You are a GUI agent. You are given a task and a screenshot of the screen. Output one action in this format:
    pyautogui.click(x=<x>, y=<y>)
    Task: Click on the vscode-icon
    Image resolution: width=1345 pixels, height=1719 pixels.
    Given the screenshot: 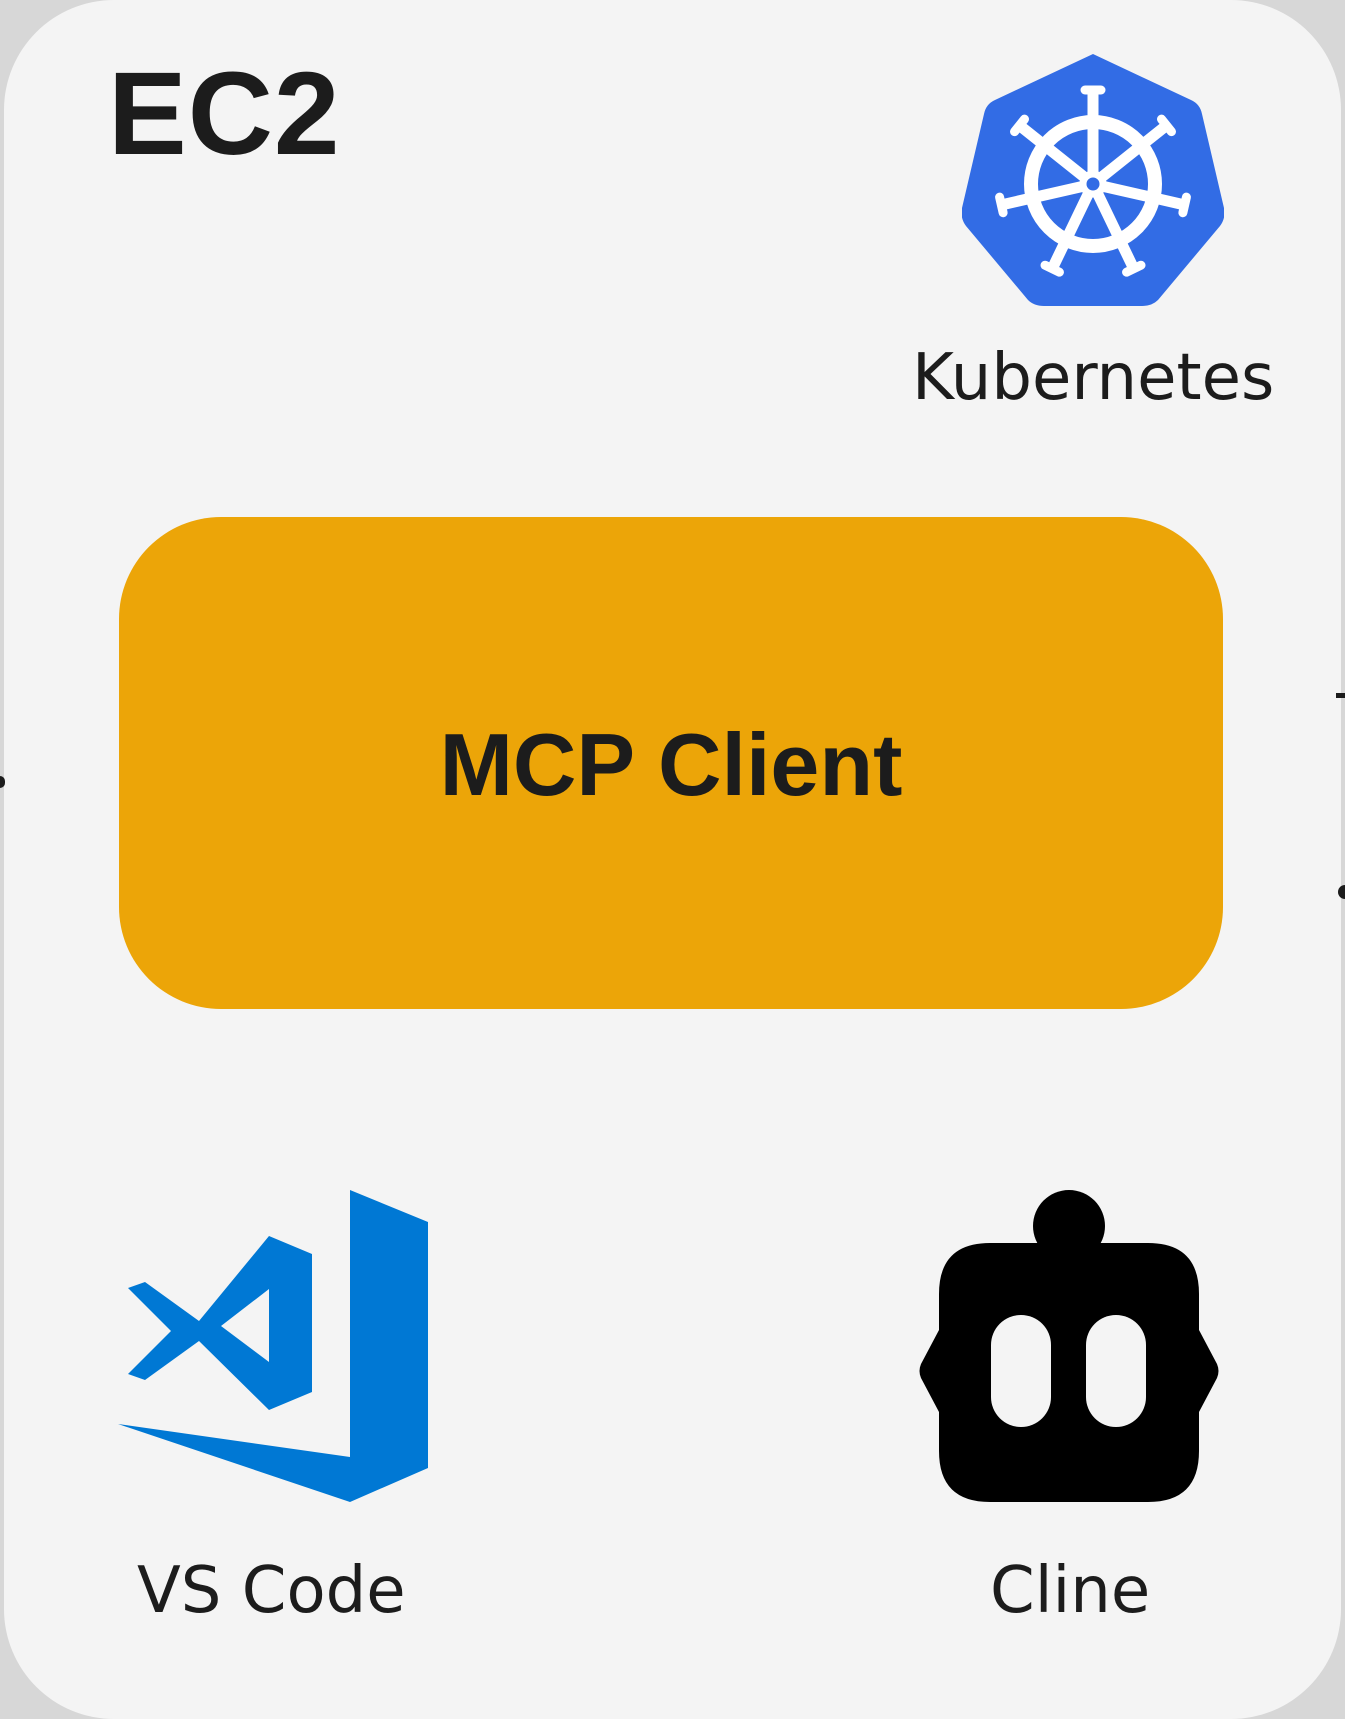 What is the action you would take?
    pyautogui.click(x=273, y=1346)
    